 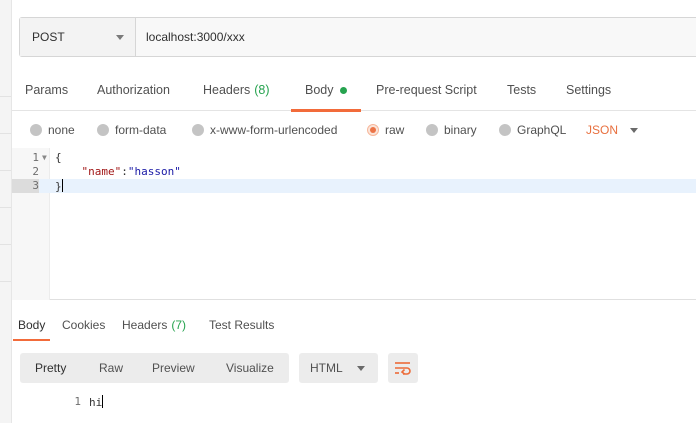 I want to click on request-url-bar: POST localhost:3000/xxx, so click(x=357, y=37).